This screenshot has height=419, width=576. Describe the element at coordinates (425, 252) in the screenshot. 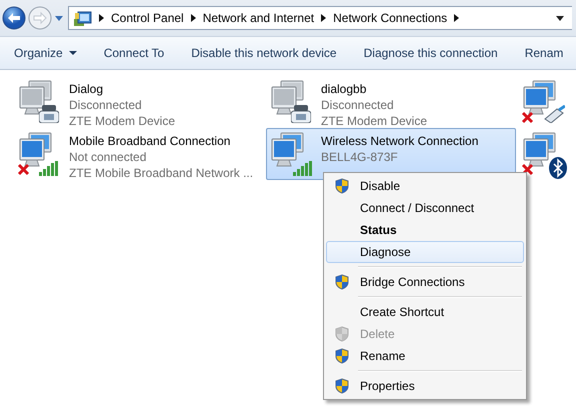

I see `menu-item: Diagnose` at that location.